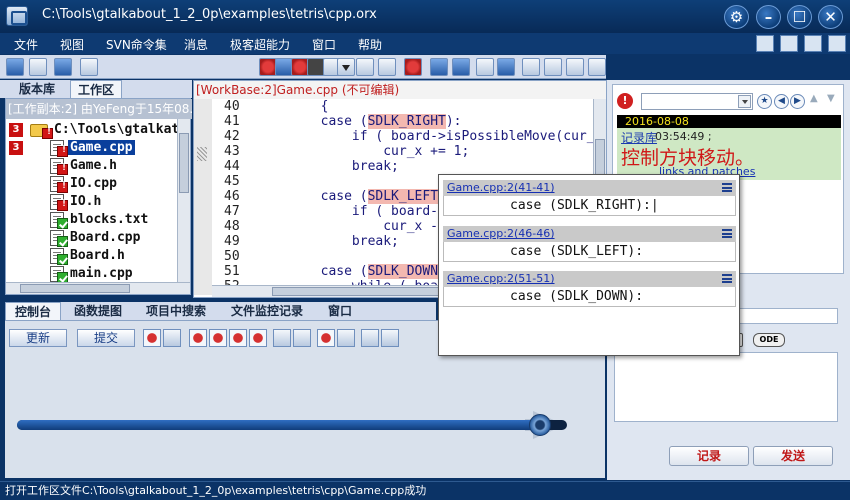  What do you see at coordinates (370, 44) in the screenshot?
I see `menu-help: 帮助` at bounding box center [370, 44].